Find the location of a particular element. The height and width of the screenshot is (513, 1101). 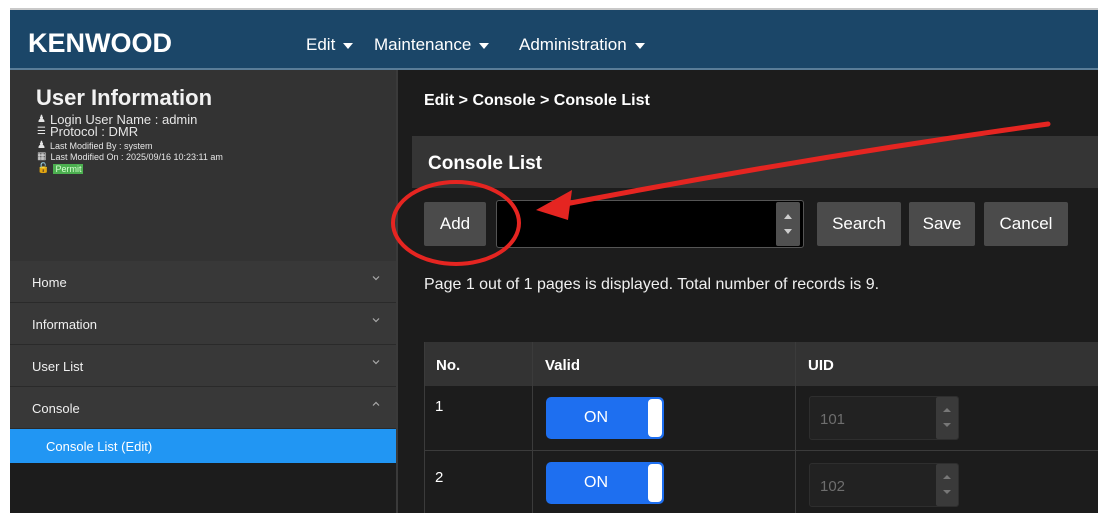

protocol-text: Protocol : DMR is located at coordinates (94, 131).